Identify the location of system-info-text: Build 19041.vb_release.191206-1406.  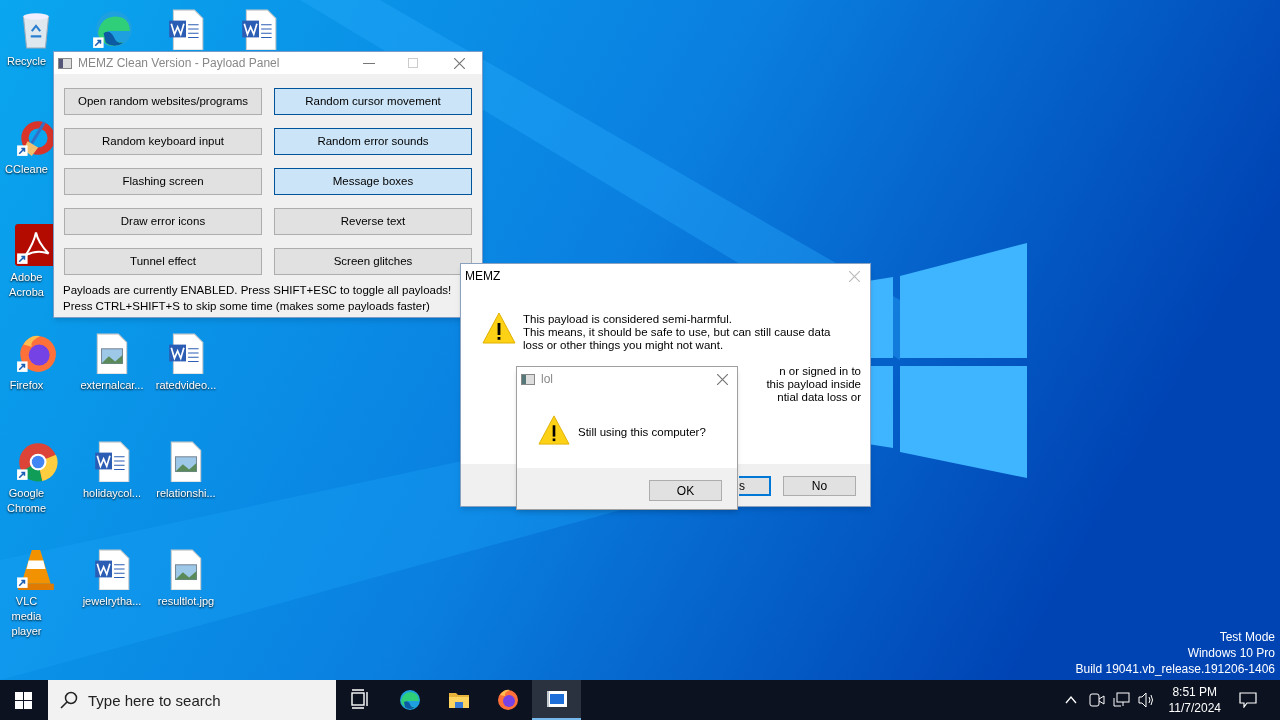
(1175, 669).